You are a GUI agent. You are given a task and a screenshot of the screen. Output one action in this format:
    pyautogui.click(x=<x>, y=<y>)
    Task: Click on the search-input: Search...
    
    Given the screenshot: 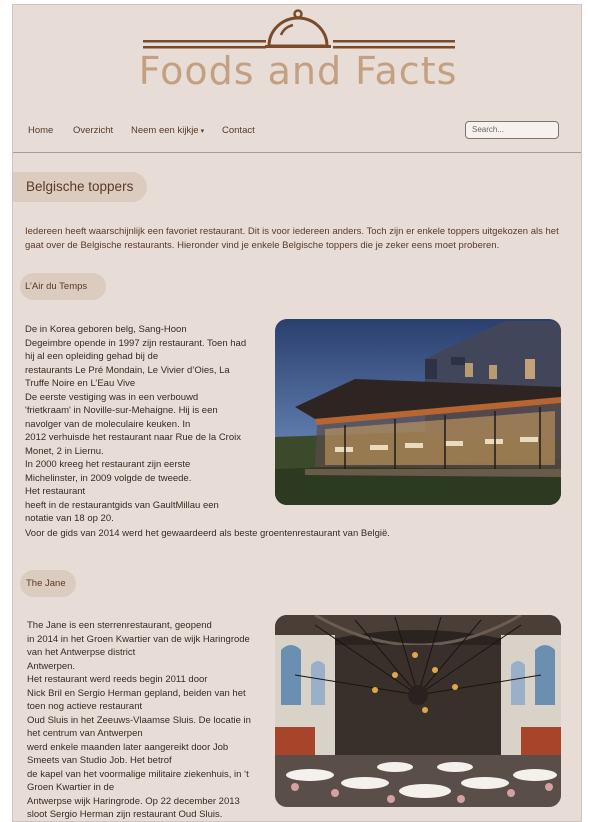 What is the action you would take?
    pyautogui.click(x=512, y=130)
    